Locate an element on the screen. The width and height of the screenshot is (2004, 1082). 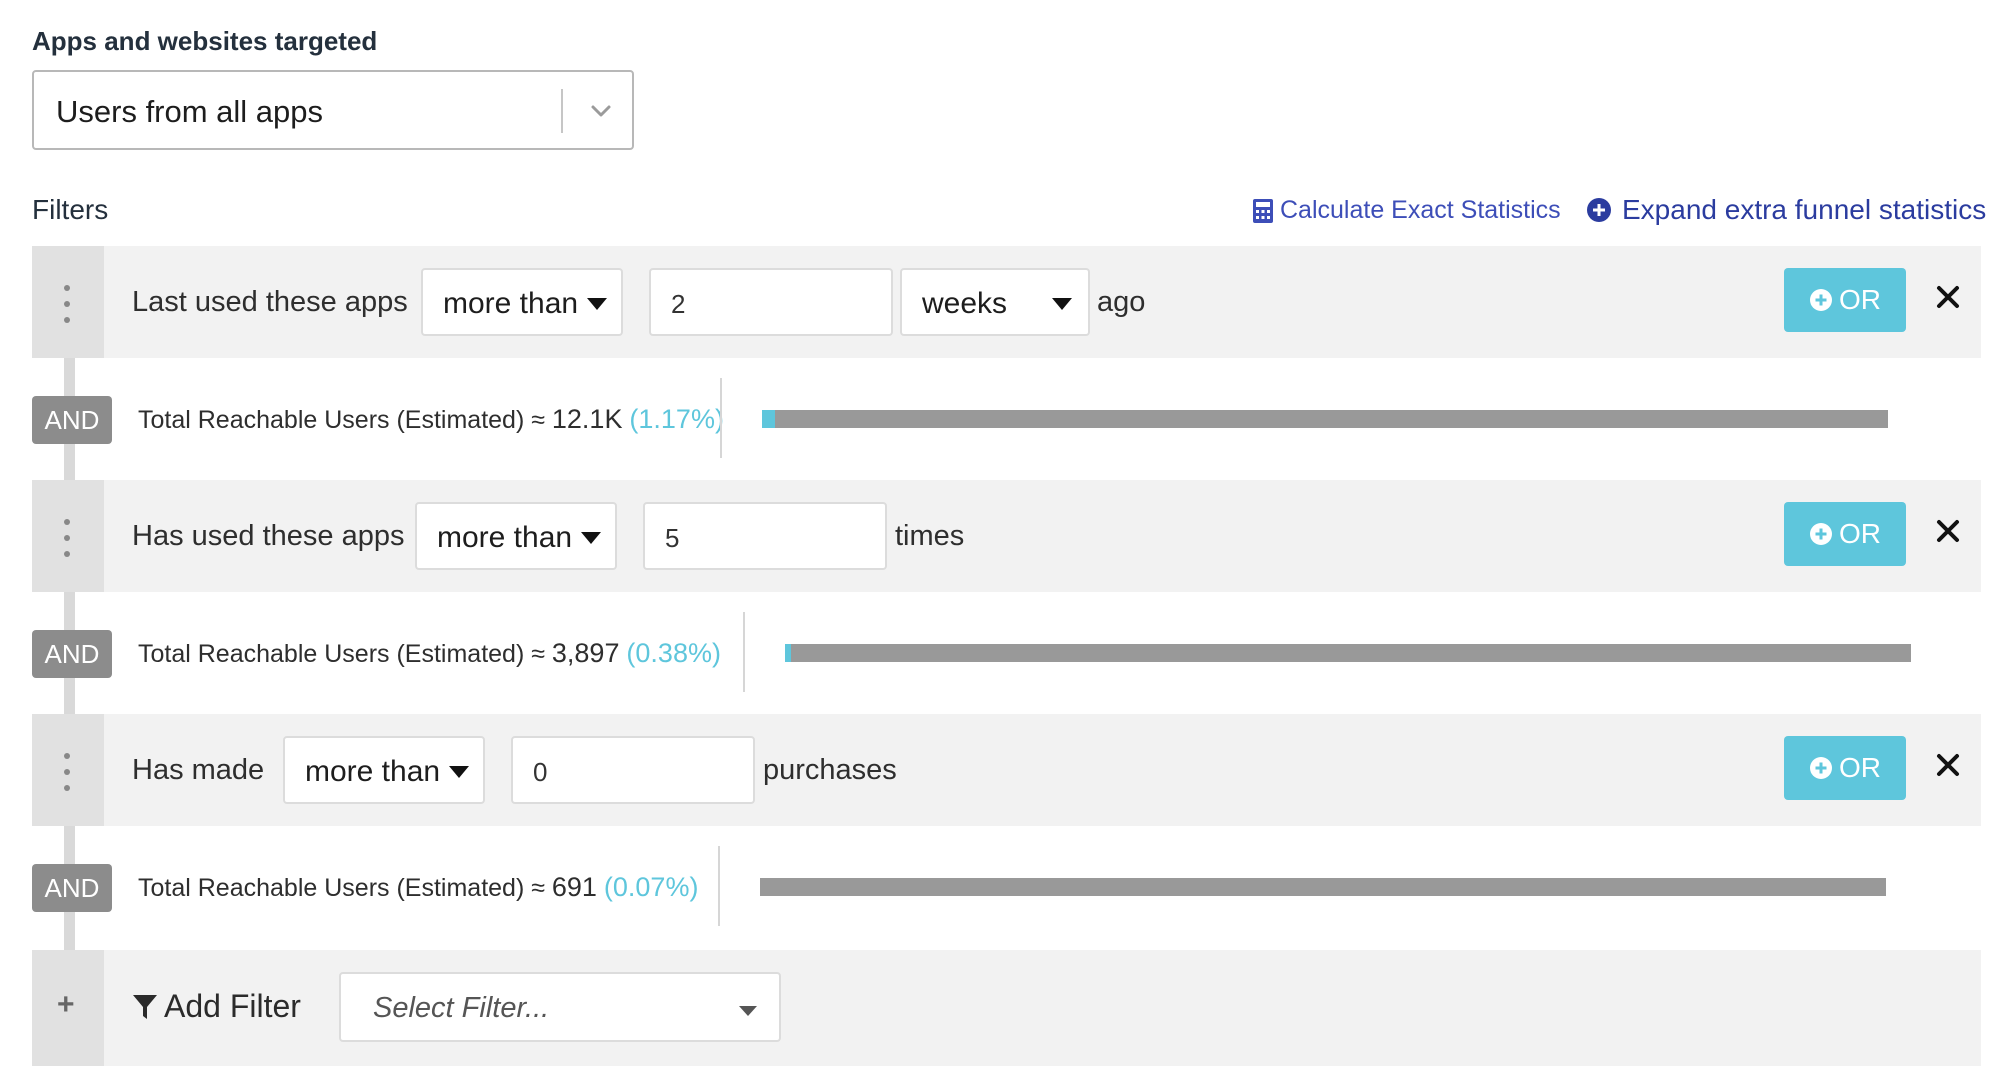
value-input: 0 is located at coordinates (633, 770).